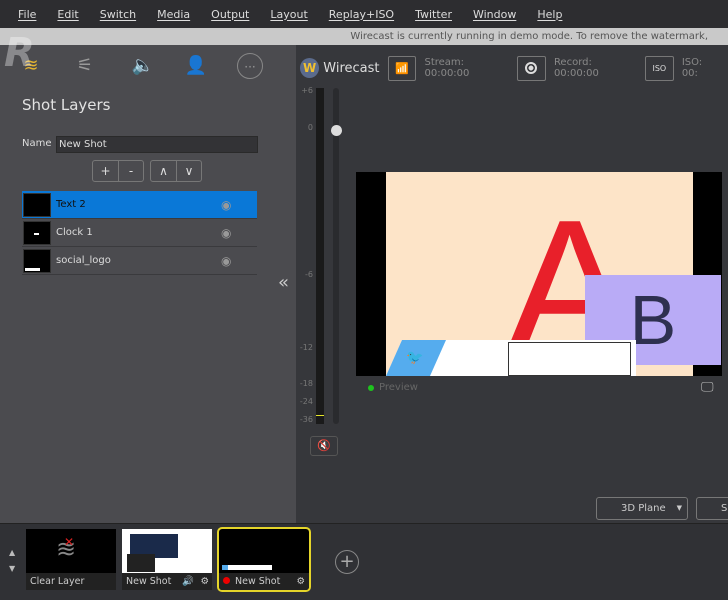  Describe the element at coordinates (85, 66) in the screenshot. I see `properties-tab-icon: ⚟` at that location.